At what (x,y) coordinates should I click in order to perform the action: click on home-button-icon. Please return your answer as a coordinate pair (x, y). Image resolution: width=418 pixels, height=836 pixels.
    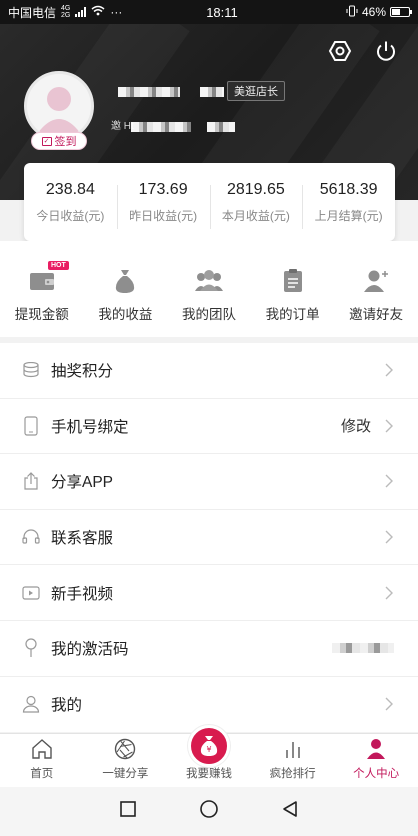
    Looking at the image, I should click on (209, 811).